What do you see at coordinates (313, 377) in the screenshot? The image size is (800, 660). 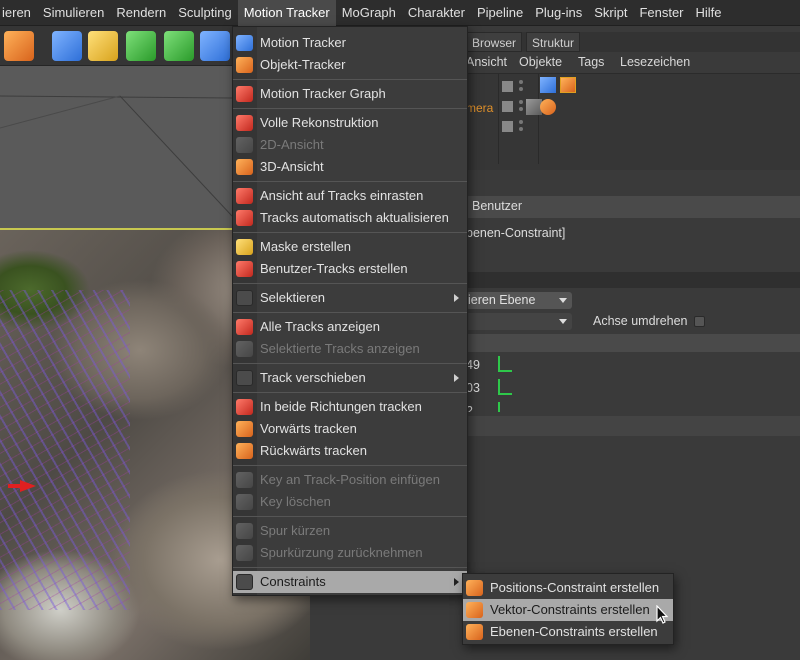 I see `menu-item-label: Track verschieben` at bounding box center [313, 377].